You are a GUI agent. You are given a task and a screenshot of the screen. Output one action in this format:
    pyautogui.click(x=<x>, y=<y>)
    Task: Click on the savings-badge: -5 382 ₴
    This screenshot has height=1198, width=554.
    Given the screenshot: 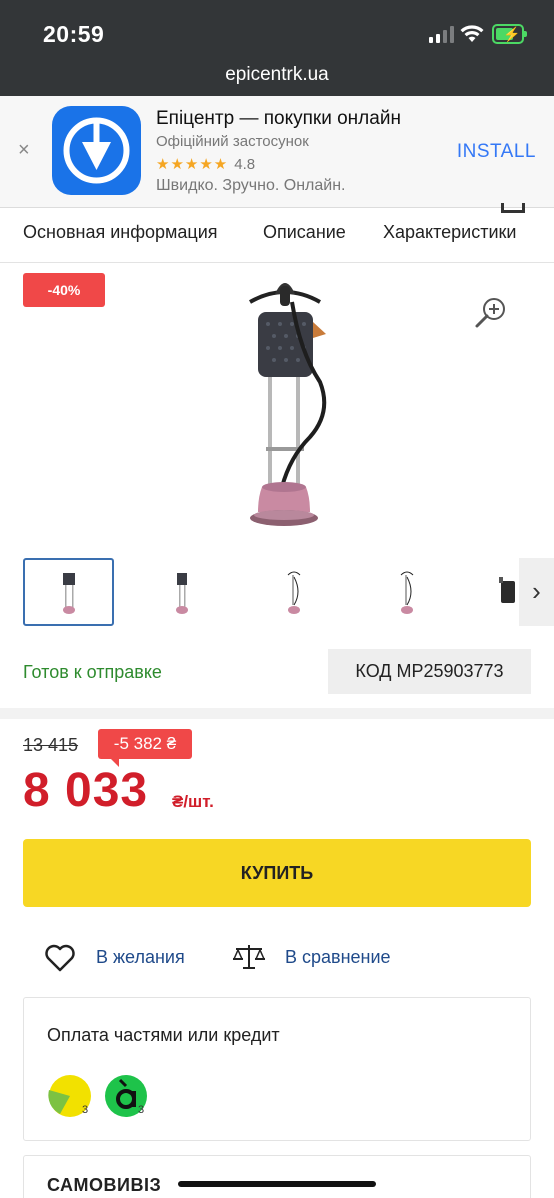 What is the action you would take?
    pyautogui.click(x=145, y=748)
    